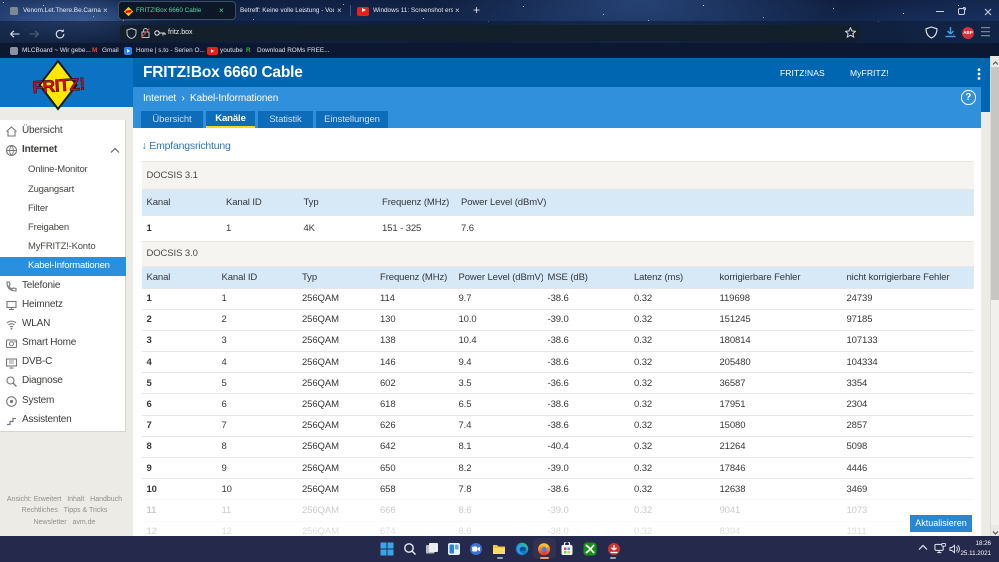 The width and height of the screenshot is (999, 562). Describe the element at coordinates (59, 86) in the screenshot. I see `svg-text: FRITZ!` at that location.